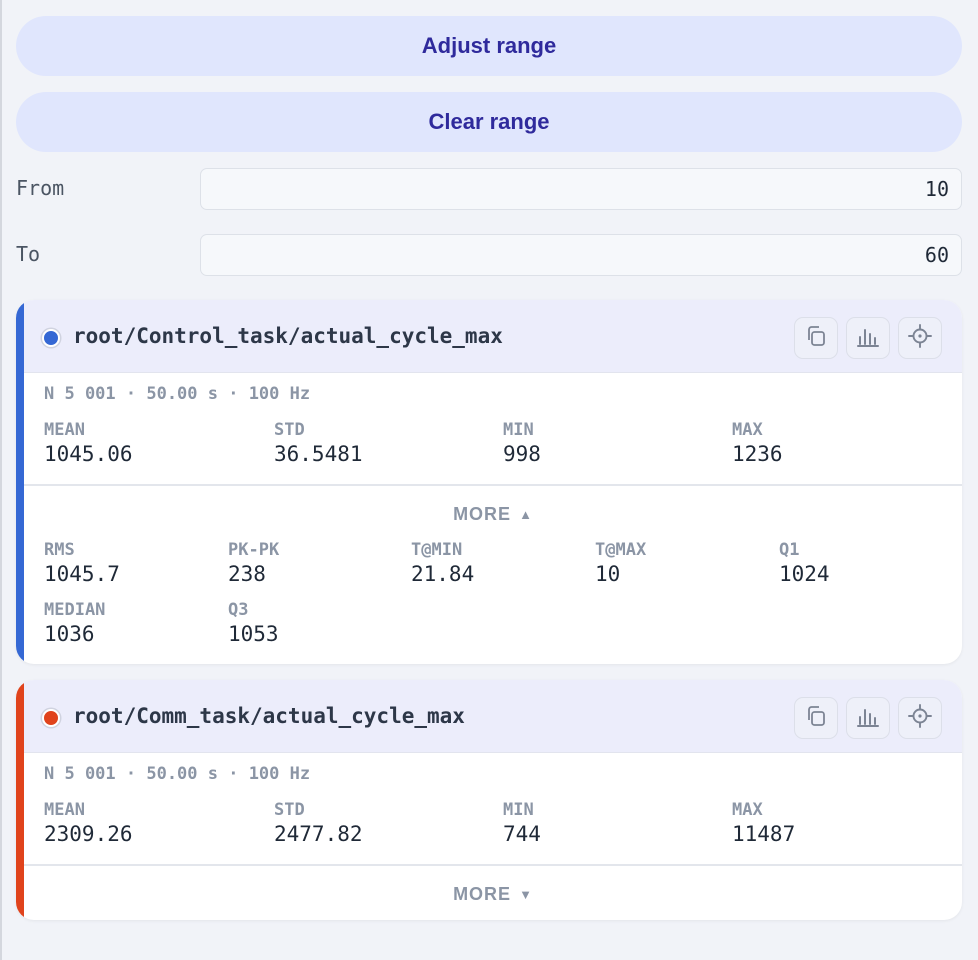 This screenshot has width=978, height=960. Describe the element at coordinates (443, 574) in the screenshot. I see `stat-value: 21.84` at that location.